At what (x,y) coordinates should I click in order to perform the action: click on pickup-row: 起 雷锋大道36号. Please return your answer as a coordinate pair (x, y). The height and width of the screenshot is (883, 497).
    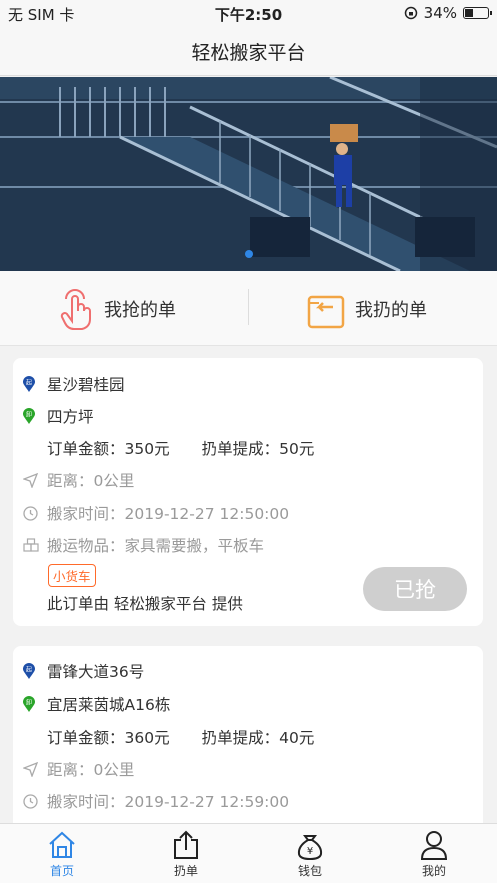
    Looking at the image, I should click on (83, 671).